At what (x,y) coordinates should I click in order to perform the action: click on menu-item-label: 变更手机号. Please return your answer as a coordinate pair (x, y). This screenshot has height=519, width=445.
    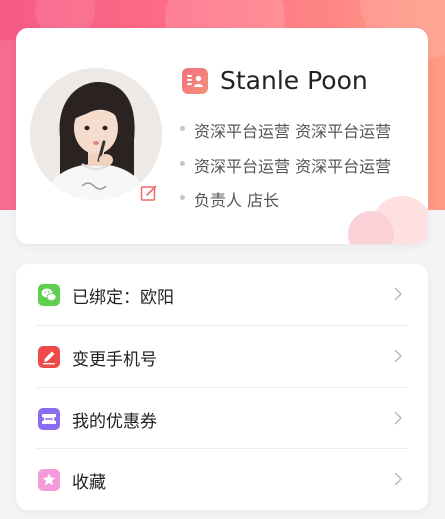
    Looking at the image, I should click on (114, 360).